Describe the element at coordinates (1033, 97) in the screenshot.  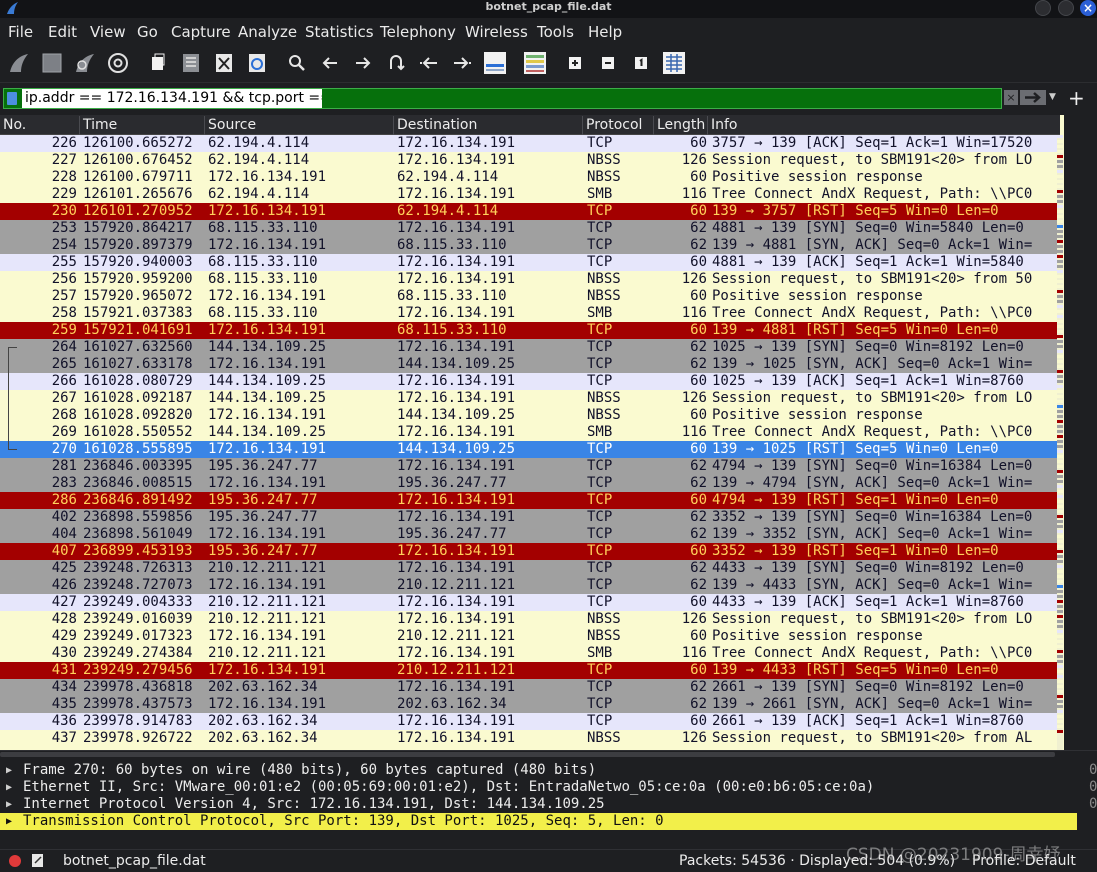
I see `apply-filter-button` at that location.